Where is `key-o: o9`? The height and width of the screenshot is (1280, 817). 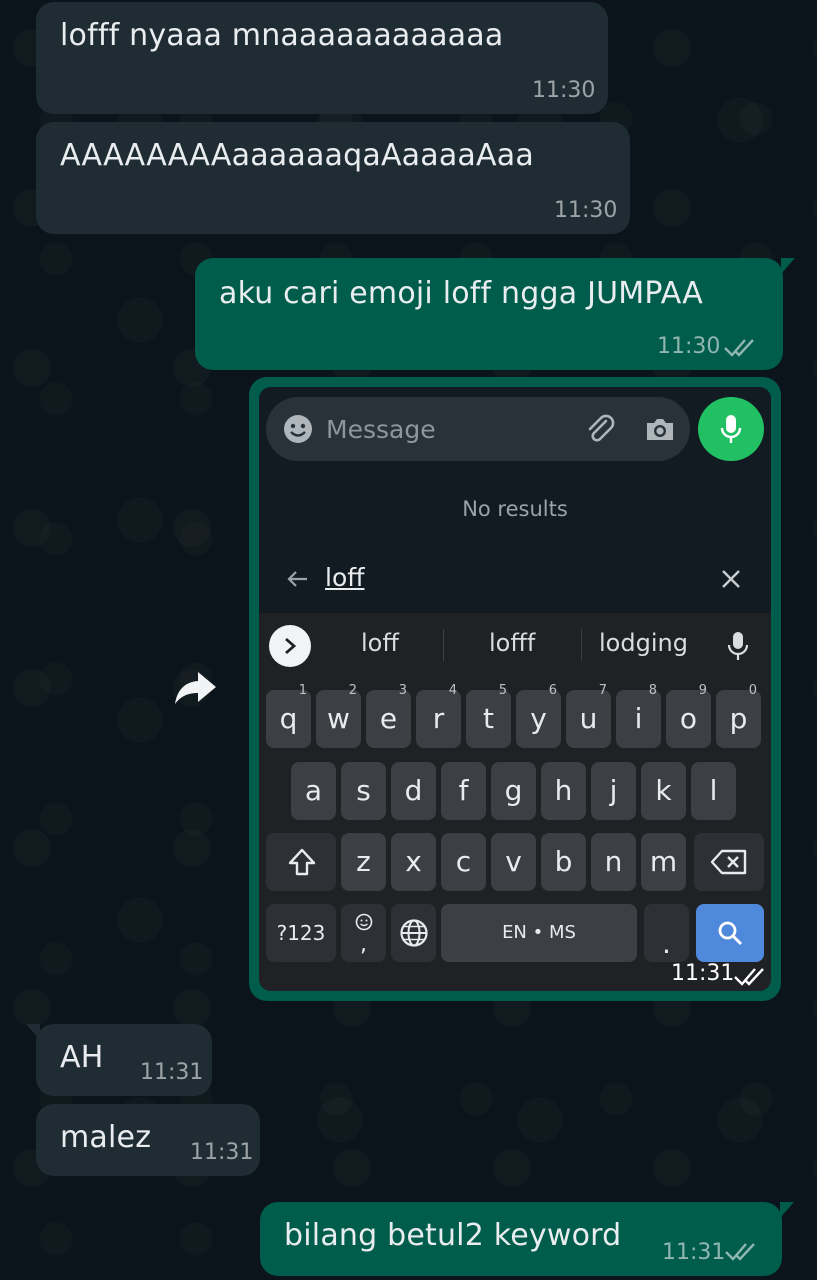 key-o: o9 is located at coordinates (688, 716).